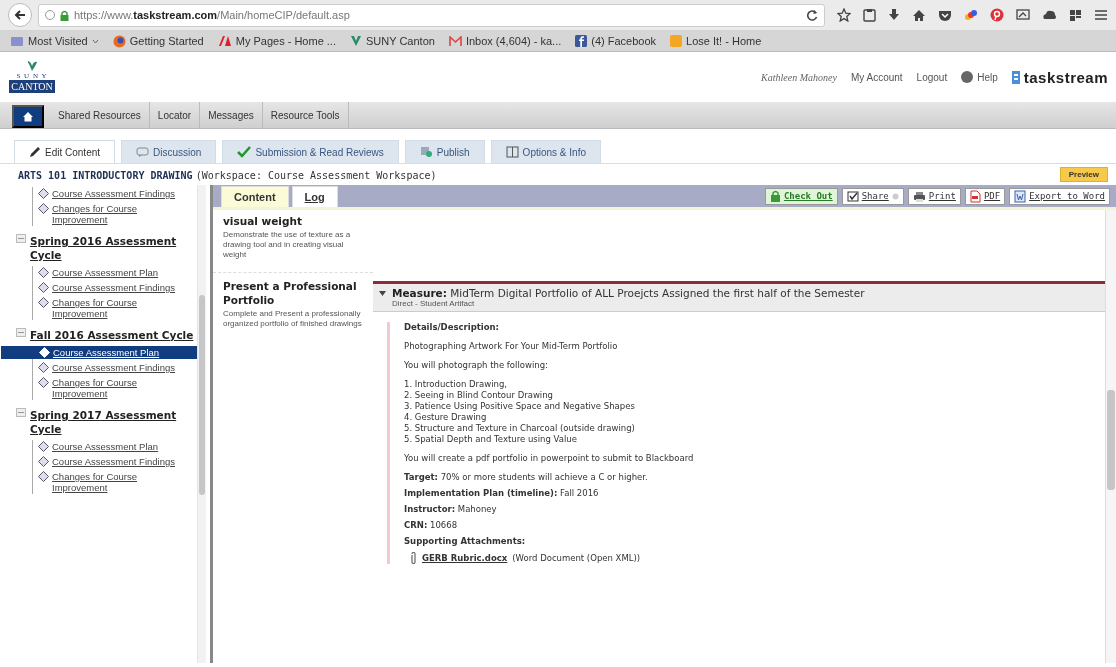 This screenshot has width=1116, height=667. Describe the element at coordinates (919, 15) in the screenshot. I see `home-icon` at that location.